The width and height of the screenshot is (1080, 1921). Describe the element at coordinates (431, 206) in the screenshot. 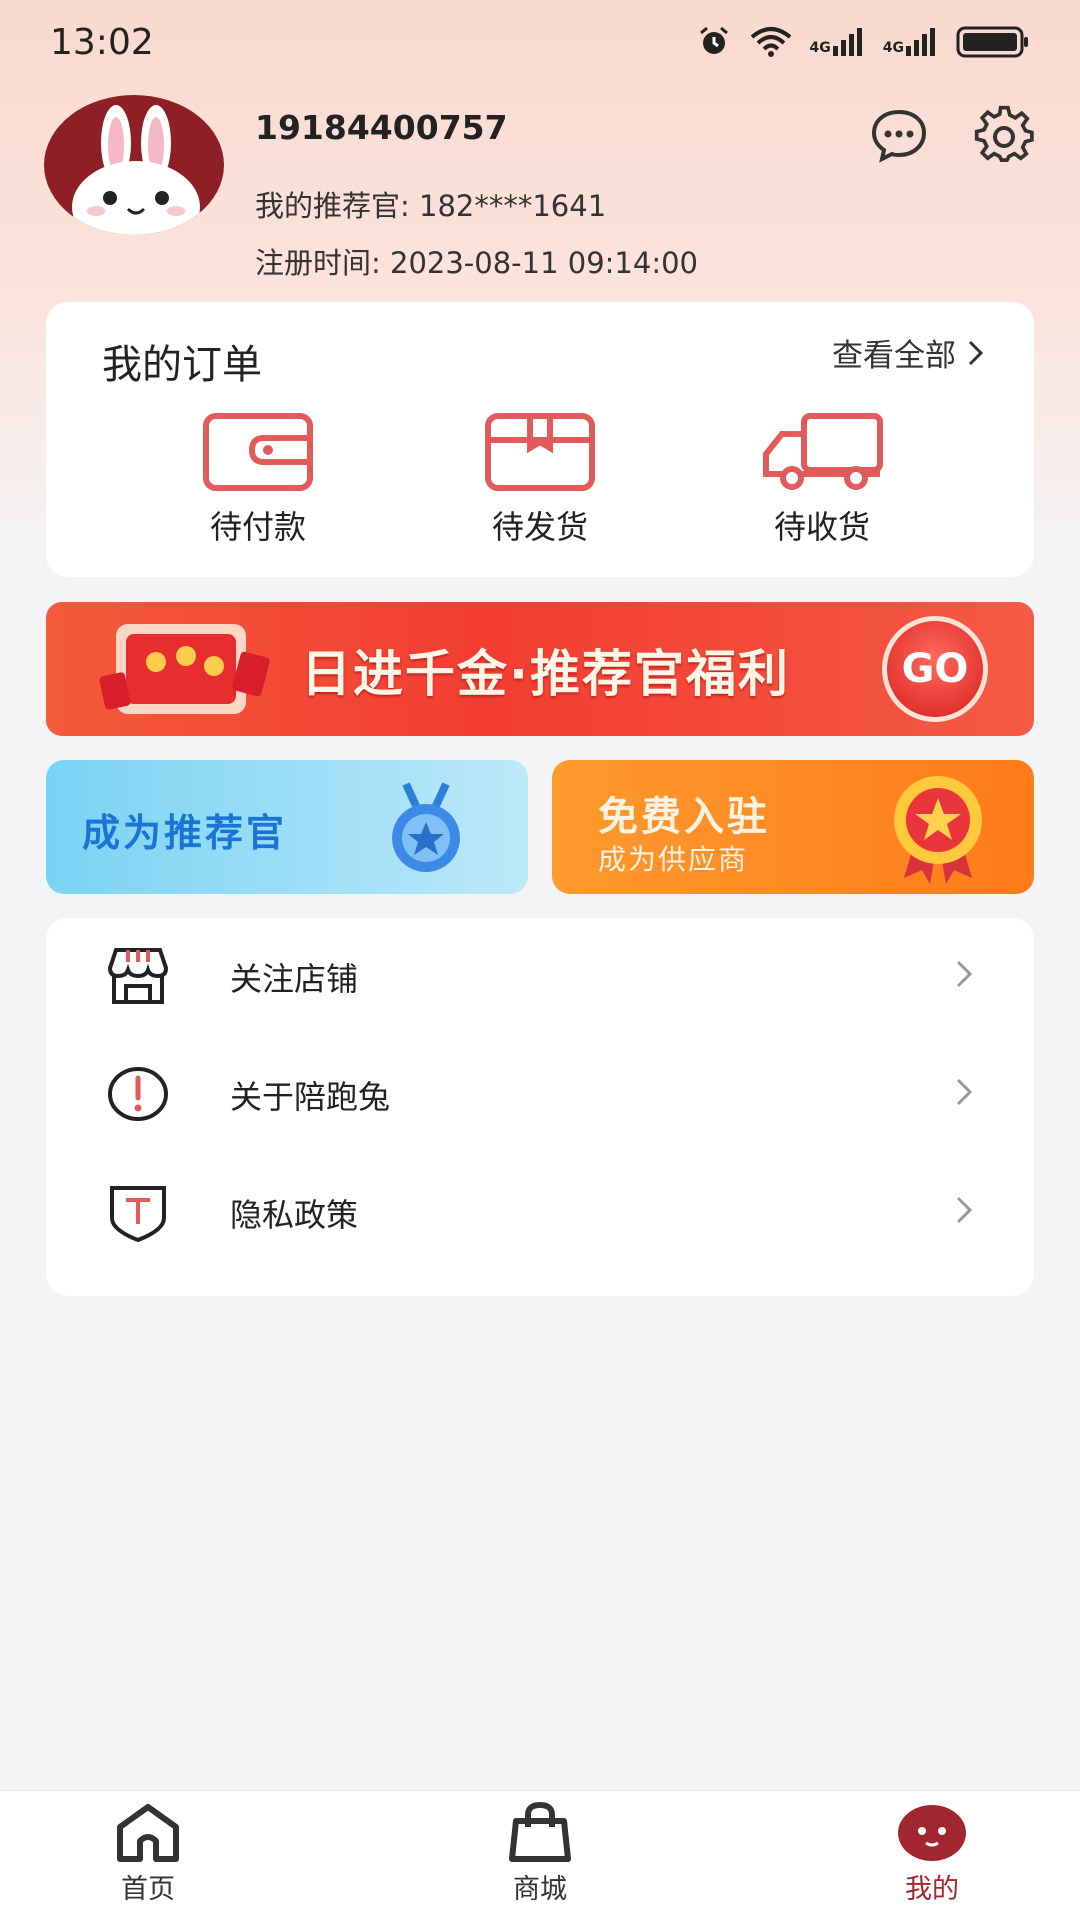

I see `referrer-info: 我的推荐官: 182****1641` at that location.